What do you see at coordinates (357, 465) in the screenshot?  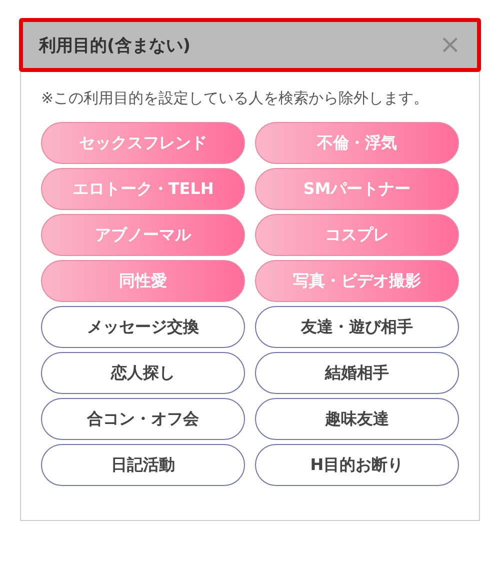 I see `purpose-option: H目的お断り` at bounding box center [357, 465].